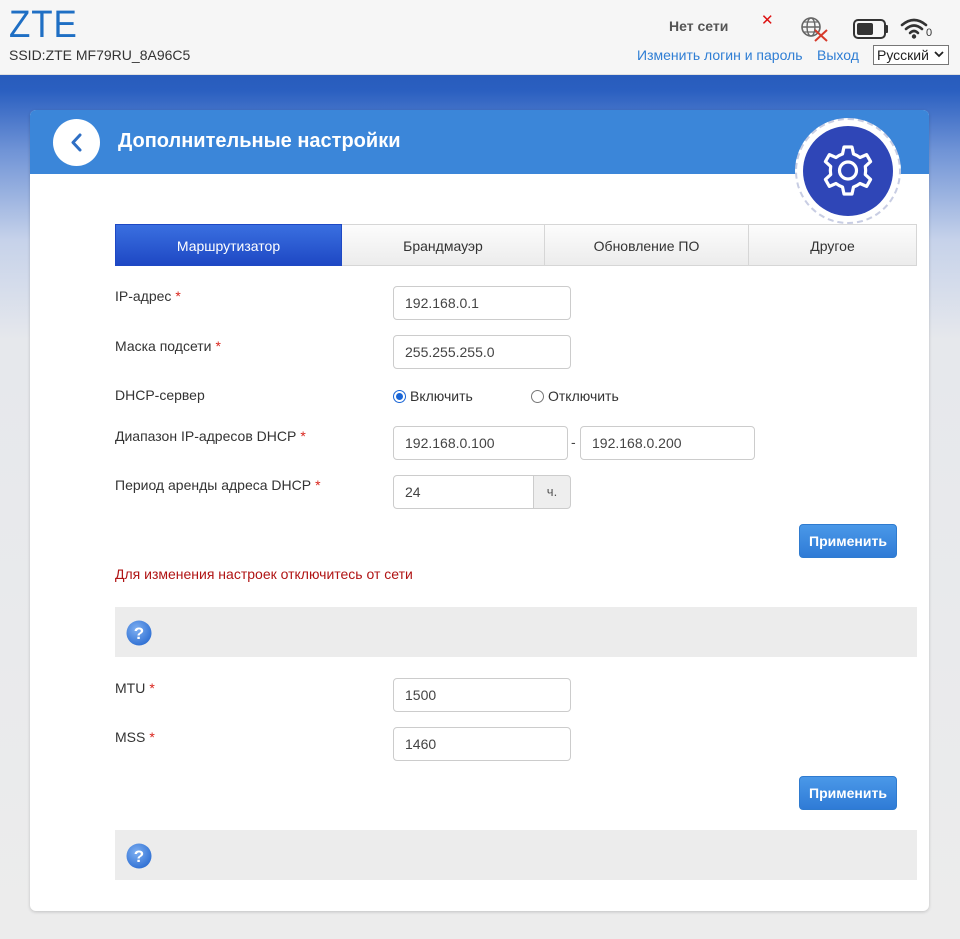 This screenshot has width=960, height=939. I want to click on wifi-icon: 0, so click(917, 28).